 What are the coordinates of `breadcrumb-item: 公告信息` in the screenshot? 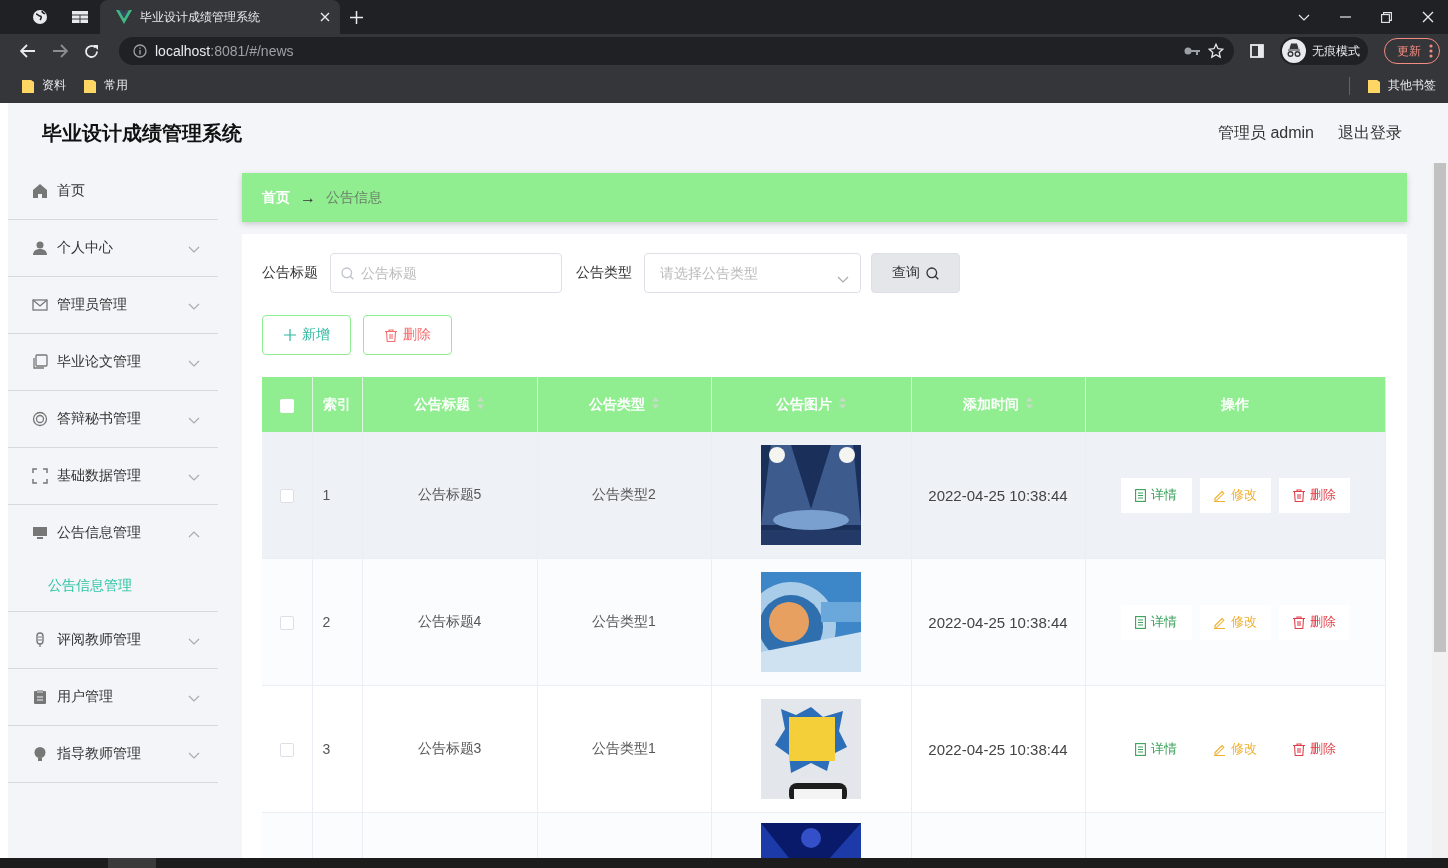 It's located at (354, 197).